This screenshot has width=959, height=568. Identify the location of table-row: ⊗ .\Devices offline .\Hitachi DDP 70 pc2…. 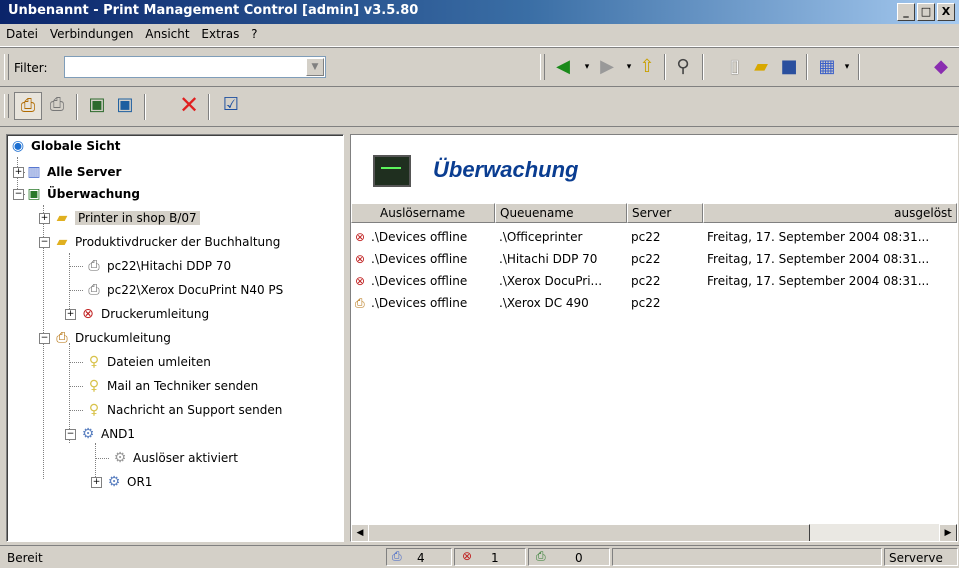
(654, 259).